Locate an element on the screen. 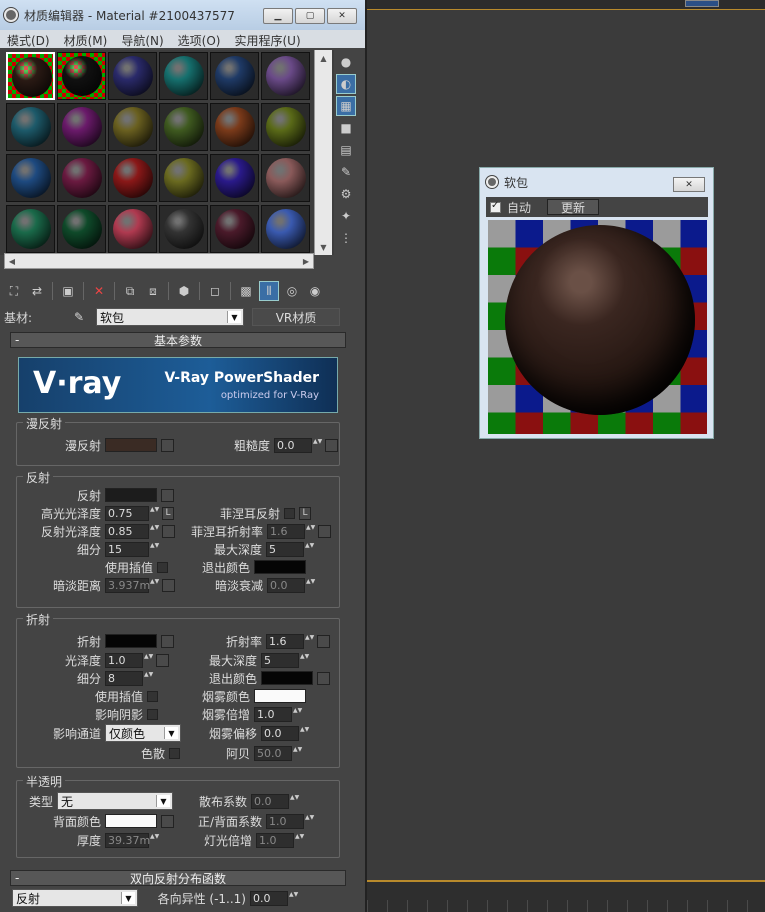  dim-dist-spinner: 3.937m is located at coordinates (127, 585).